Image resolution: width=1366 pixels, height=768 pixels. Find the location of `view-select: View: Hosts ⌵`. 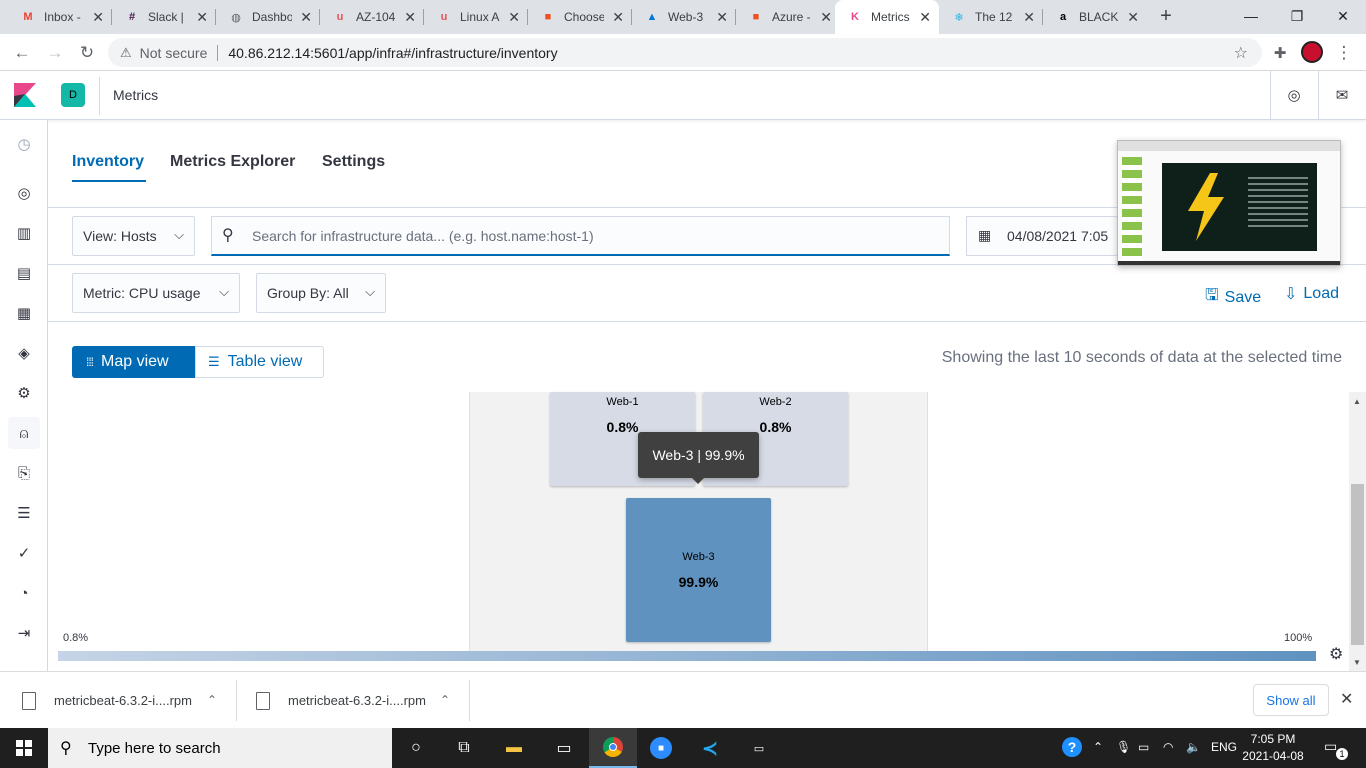

view-select: View: Hosts ⌵ is located at coordinates (133, 236).